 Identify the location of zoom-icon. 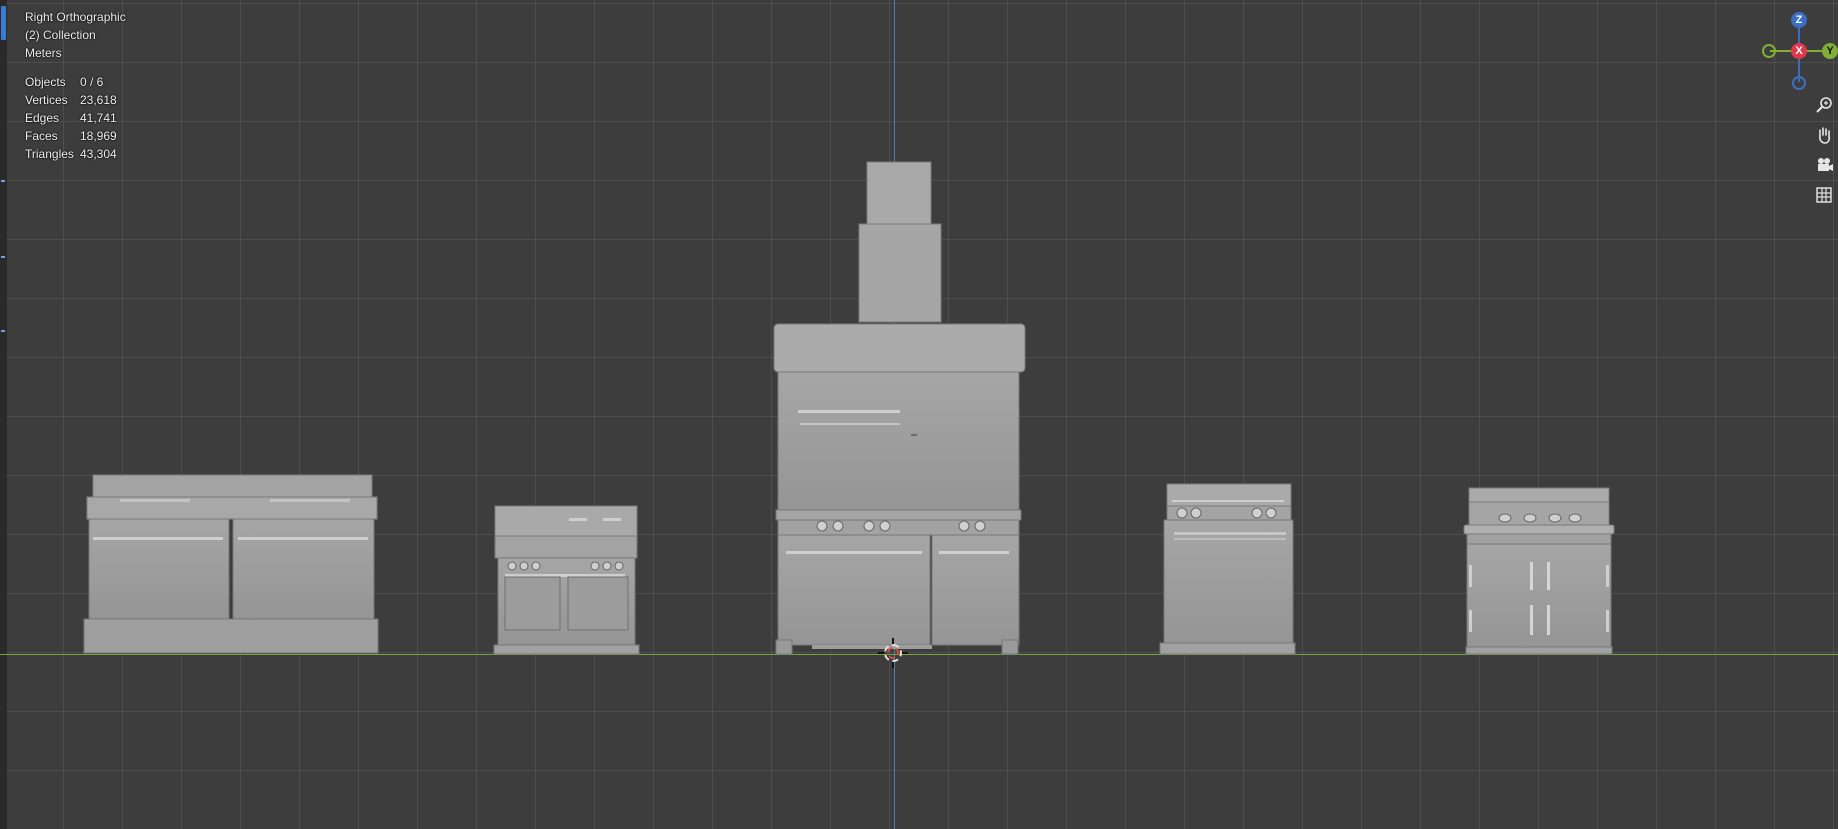
(1824, 105).